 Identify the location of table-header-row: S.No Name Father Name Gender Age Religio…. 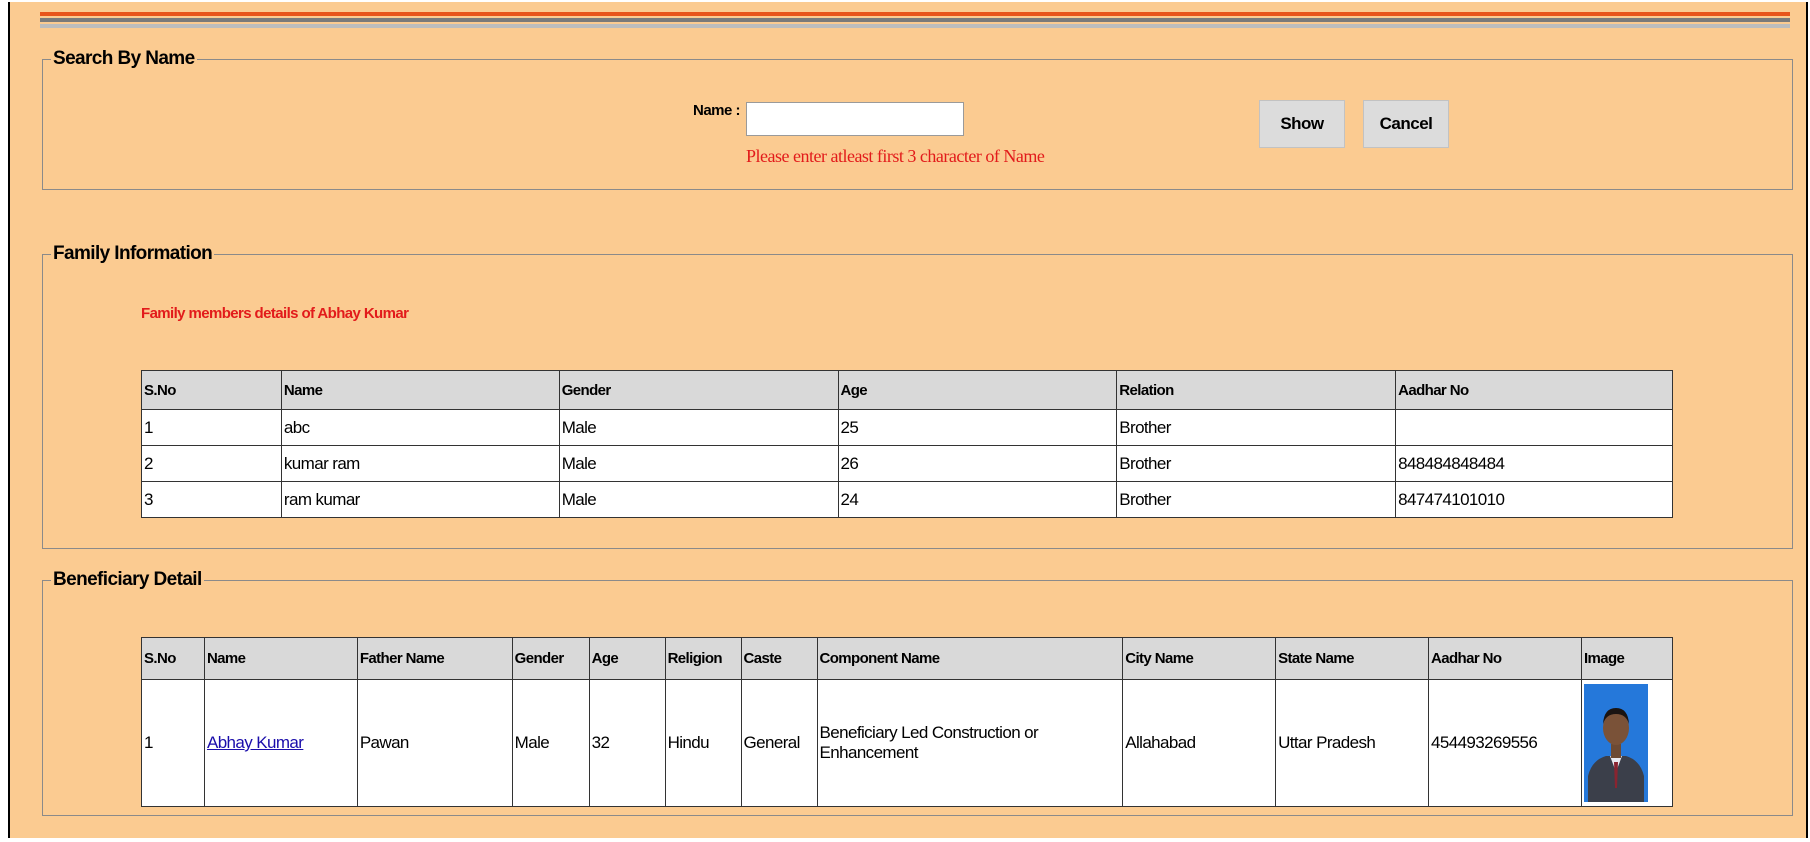
(907, 658).